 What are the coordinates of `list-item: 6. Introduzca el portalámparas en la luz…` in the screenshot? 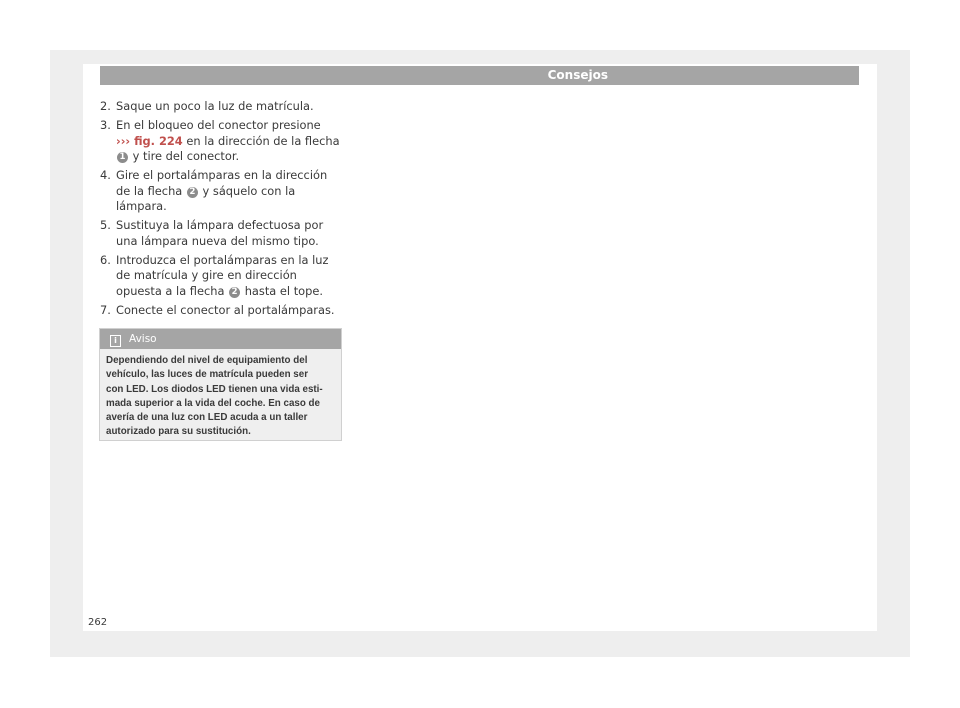 It's located at (222, 276).